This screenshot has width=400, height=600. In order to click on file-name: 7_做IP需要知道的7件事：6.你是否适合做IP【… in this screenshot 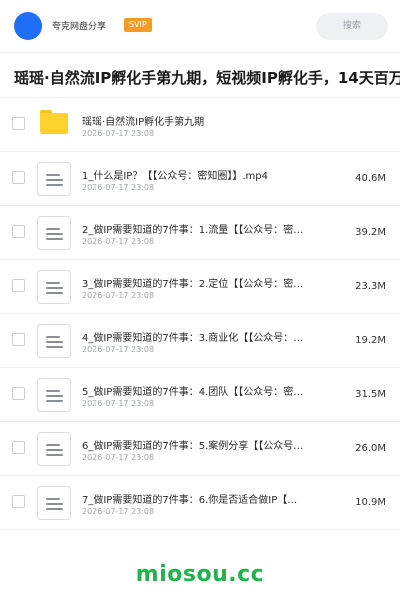, I will do `click(207, 498)`.